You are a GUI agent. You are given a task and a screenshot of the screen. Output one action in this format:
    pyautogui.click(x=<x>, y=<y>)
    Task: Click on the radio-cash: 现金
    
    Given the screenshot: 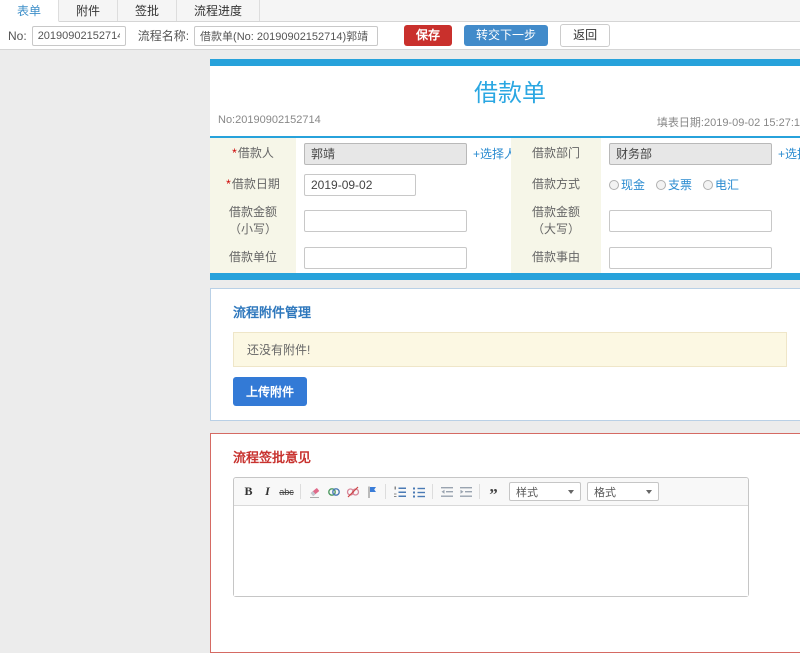 What is the action you would take?
    pyautogui.click(x=627, y=184)
    